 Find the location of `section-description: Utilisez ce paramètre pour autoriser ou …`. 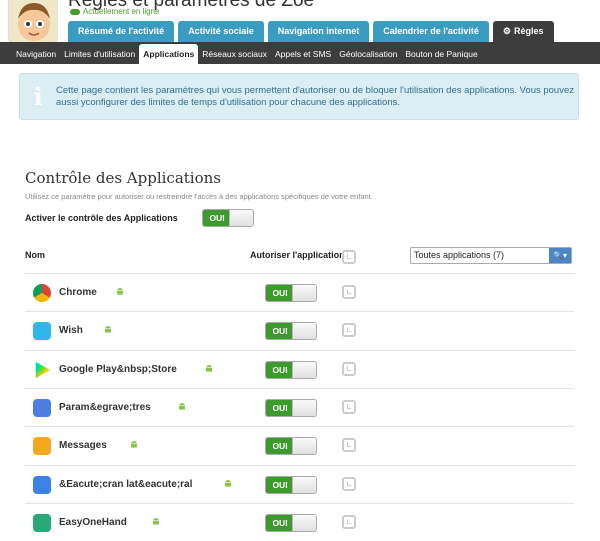

section-description: Utilisez ce paramètre pour autoriser ou … is located at coordinates (199, 196).